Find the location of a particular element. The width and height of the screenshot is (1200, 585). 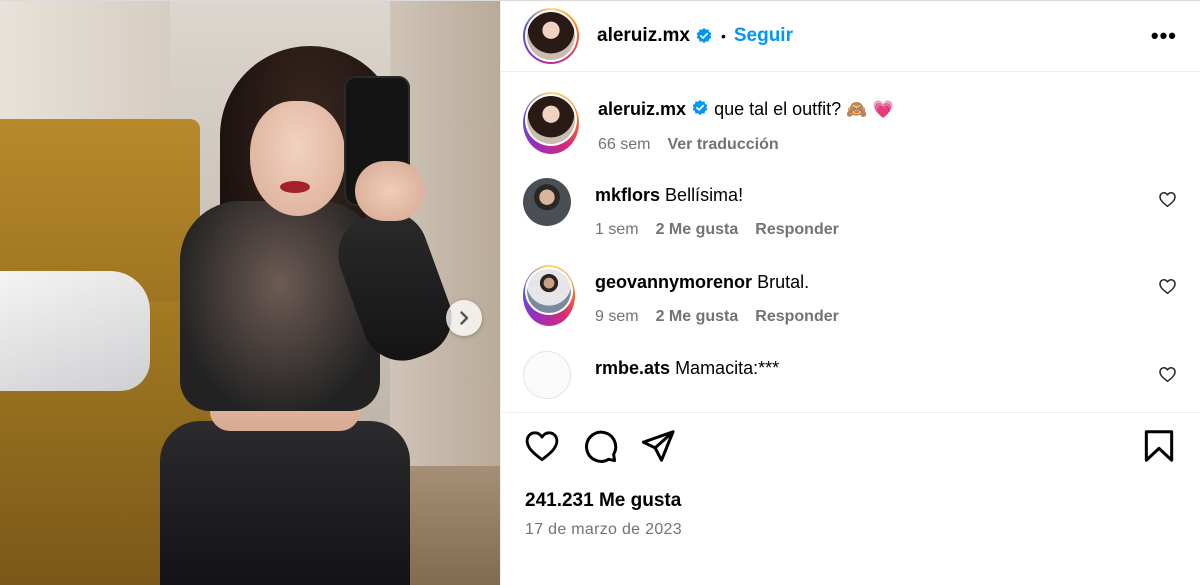

chevron-right-icon is located at coordinates (464, 318).